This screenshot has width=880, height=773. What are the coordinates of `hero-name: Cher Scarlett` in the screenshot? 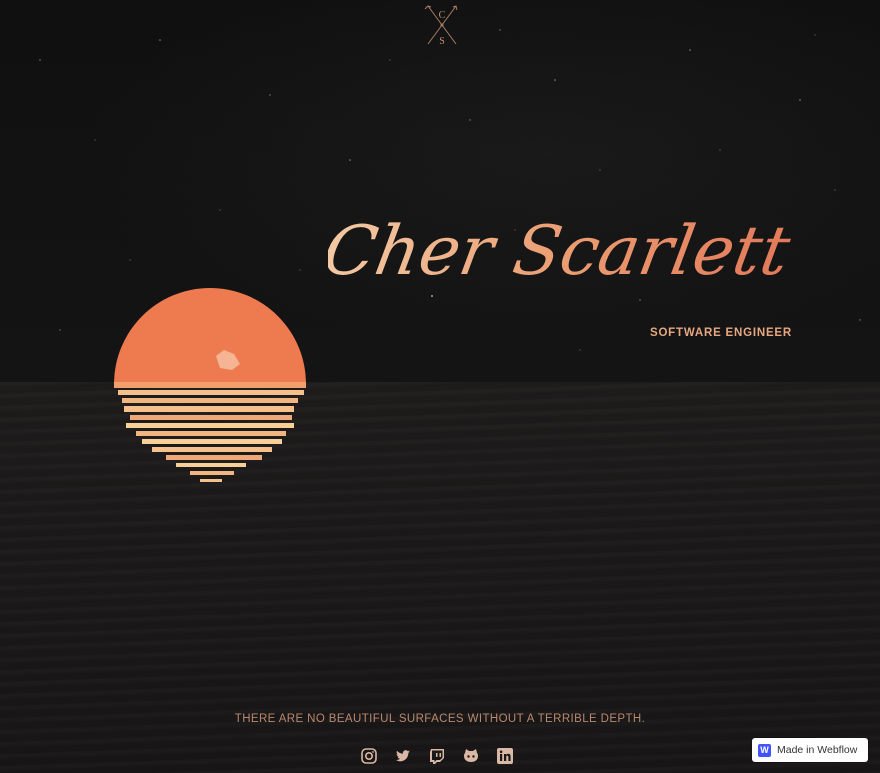 It's located at (562, 251).